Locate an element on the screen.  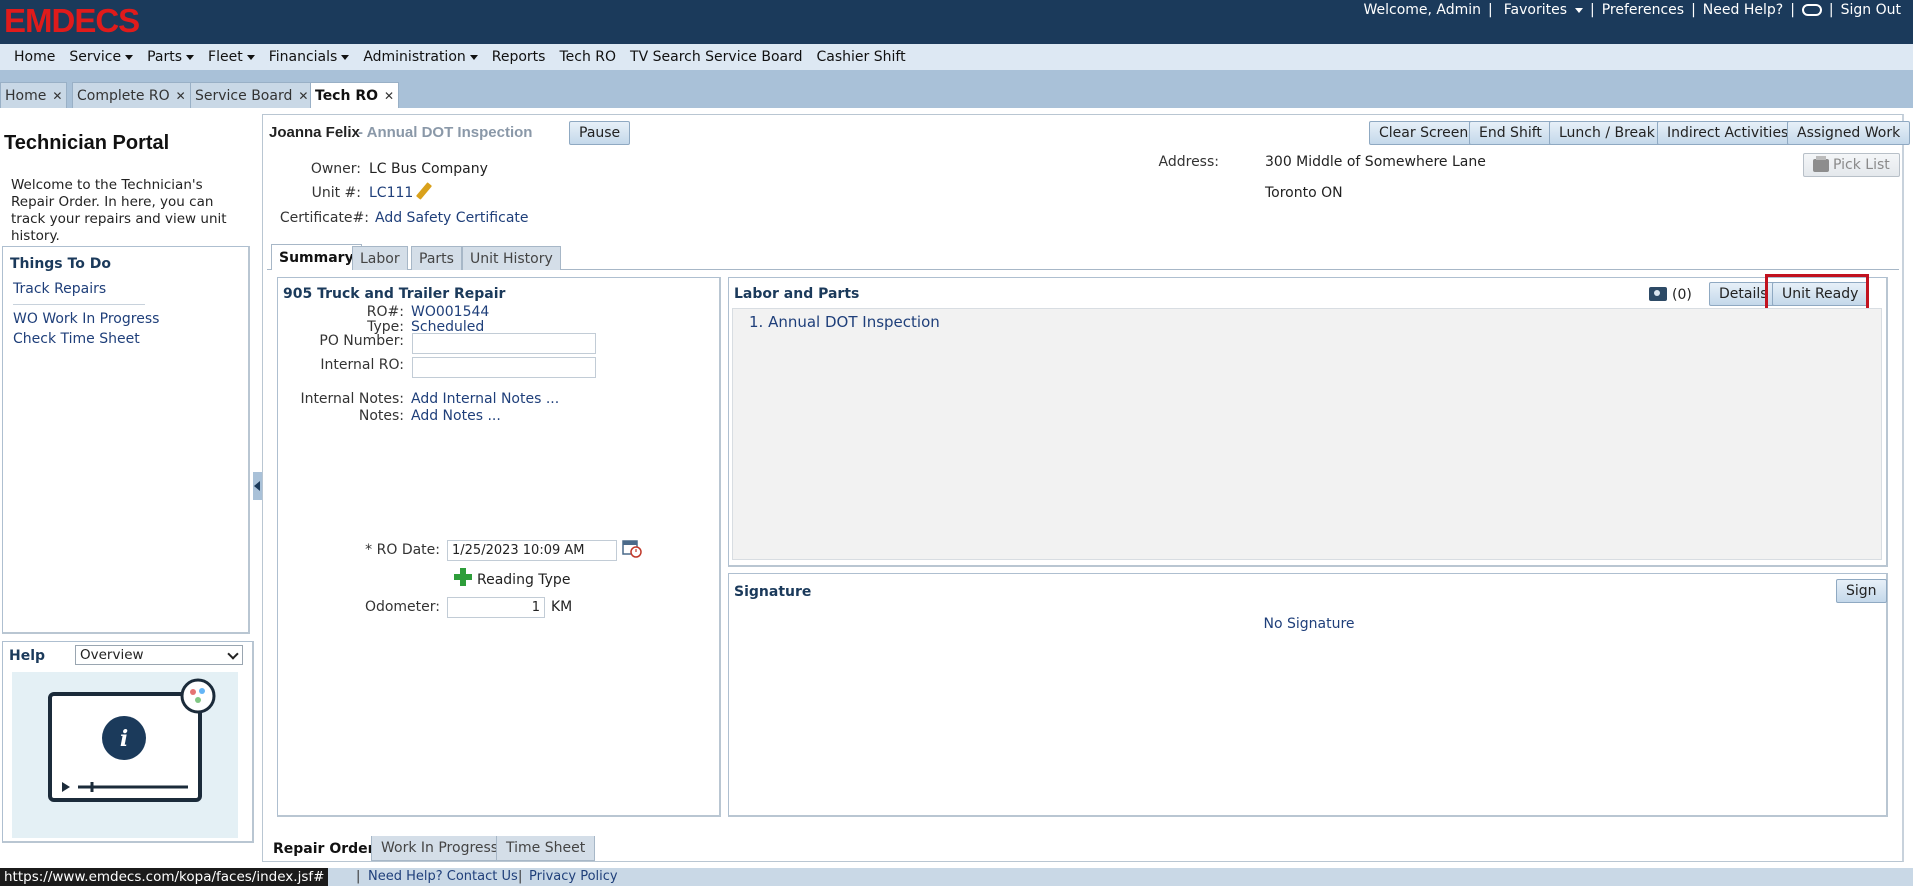
po-number-label: PO Number: is located at coordinates (361, 341).